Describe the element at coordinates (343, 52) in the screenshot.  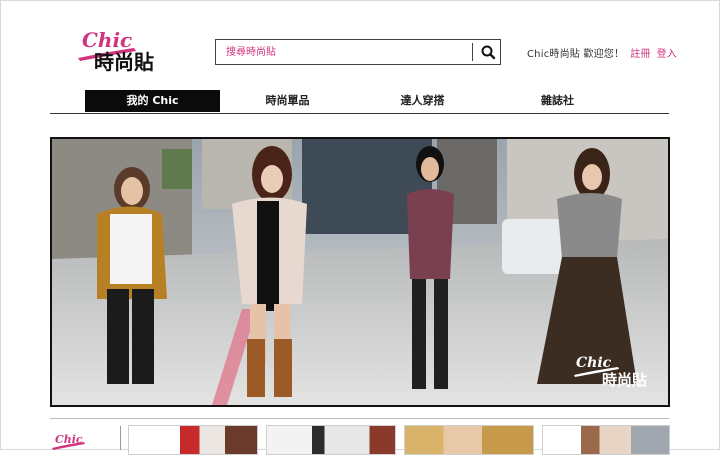
I see `search-input` at that location.